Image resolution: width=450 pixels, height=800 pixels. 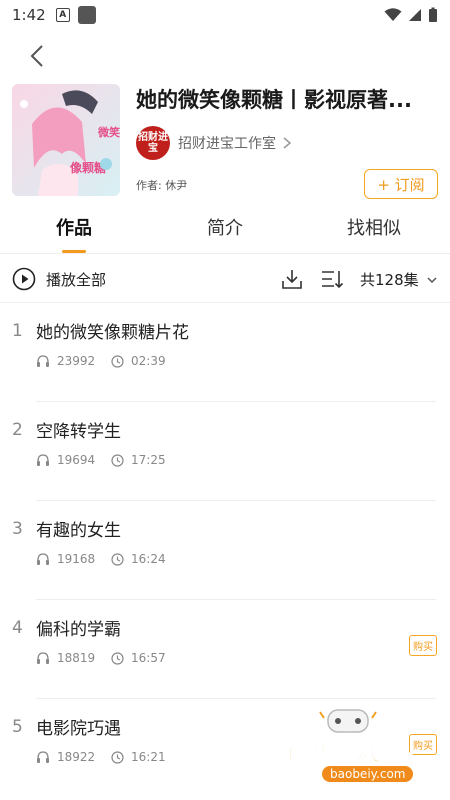 I want to click on book-cover: 微笑 像颗糖, so click(x=66, y=140).